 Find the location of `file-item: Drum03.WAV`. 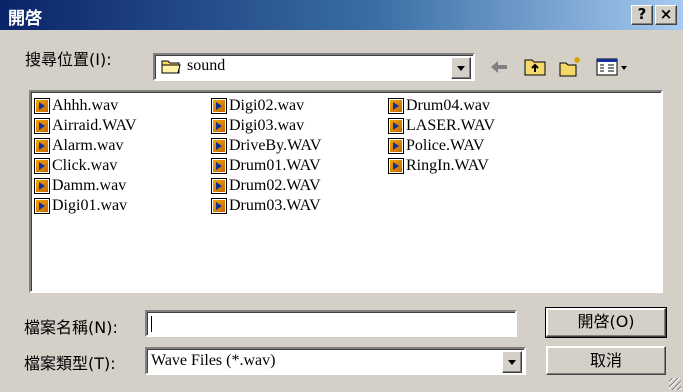

file-item: Drum03.WAV is located at coordinates (266, 206).